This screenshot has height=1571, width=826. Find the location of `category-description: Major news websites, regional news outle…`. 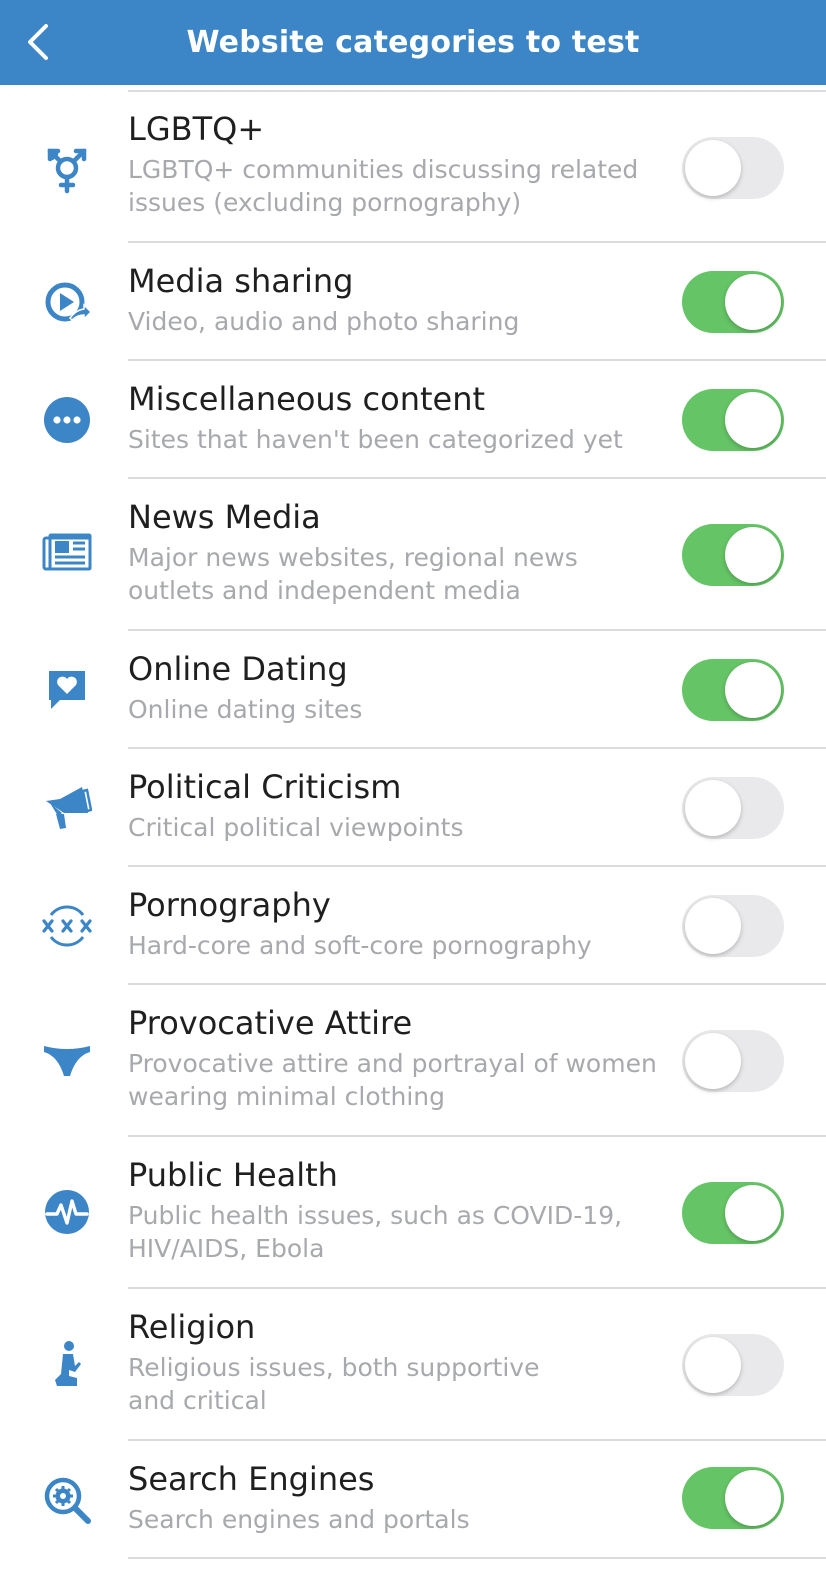

category-description: Major news websites, regional news outle… is located at coordinates (353, 574).